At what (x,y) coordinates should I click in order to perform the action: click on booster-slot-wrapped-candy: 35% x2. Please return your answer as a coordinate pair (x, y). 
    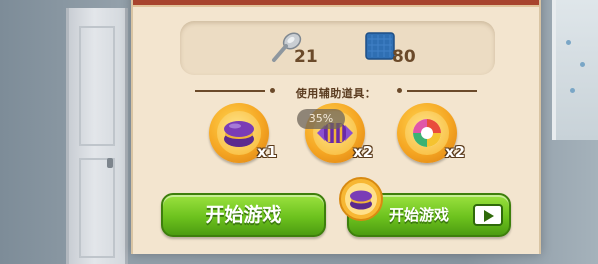
    Looking at the image, I should click on (335, 133).